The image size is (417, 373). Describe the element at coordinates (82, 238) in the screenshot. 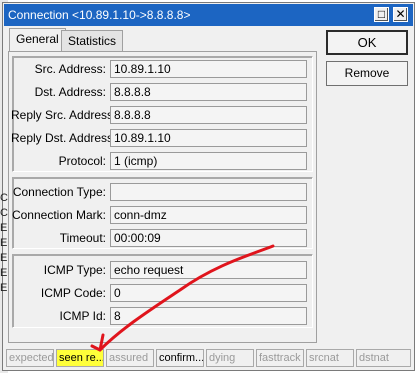

I see `timeout-label: Timeout:` at that location.